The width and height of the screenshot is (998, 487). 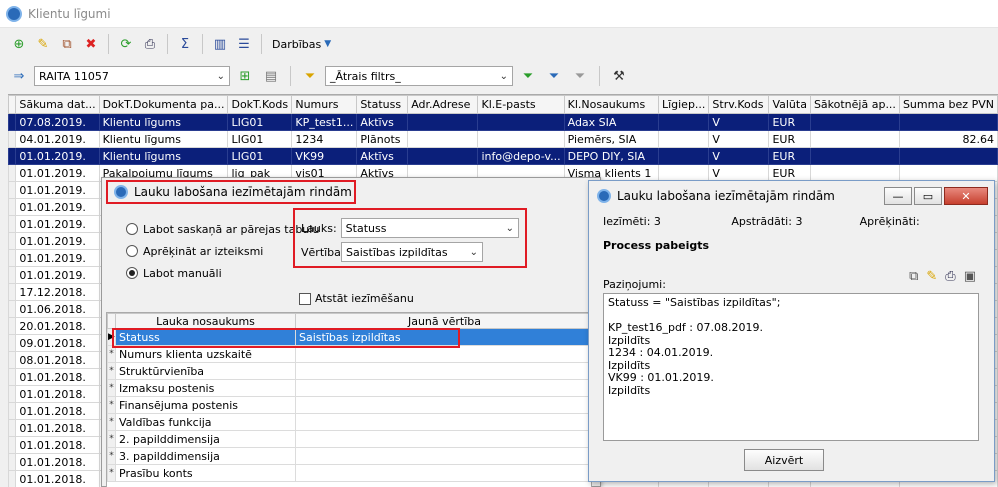 What do you see at coordinates (443, 337) in the screenshot?
I see `new-value-cell: Saistības izpildītas` at bounding box center [443, 337].